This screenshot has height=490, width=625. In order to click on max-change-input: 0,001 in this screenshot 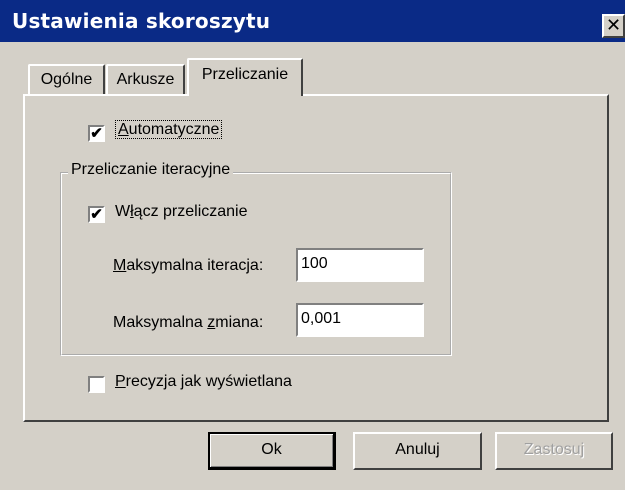, I will do `click(360, 320)`.